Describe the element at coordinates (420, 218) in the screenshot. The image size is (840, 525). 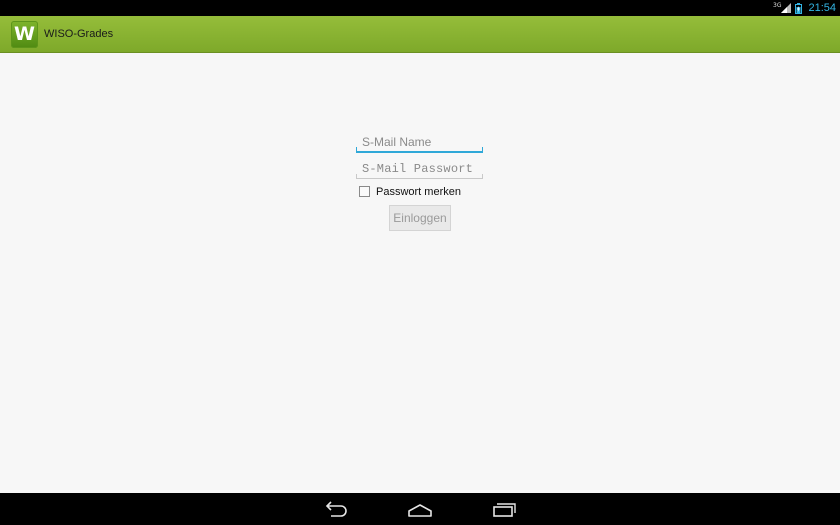
I see `login-button: Einloggen` at that location.